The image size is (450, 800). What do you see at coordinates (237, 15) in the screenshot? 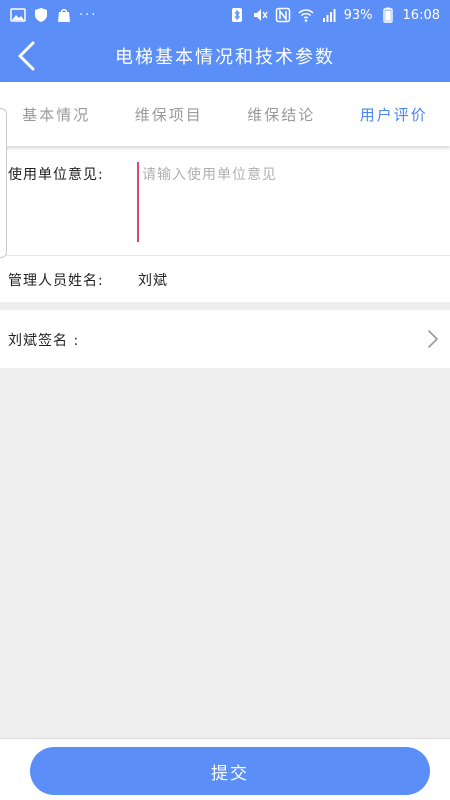
I see `bluetooth-icon` at bounding box center [237, 15].